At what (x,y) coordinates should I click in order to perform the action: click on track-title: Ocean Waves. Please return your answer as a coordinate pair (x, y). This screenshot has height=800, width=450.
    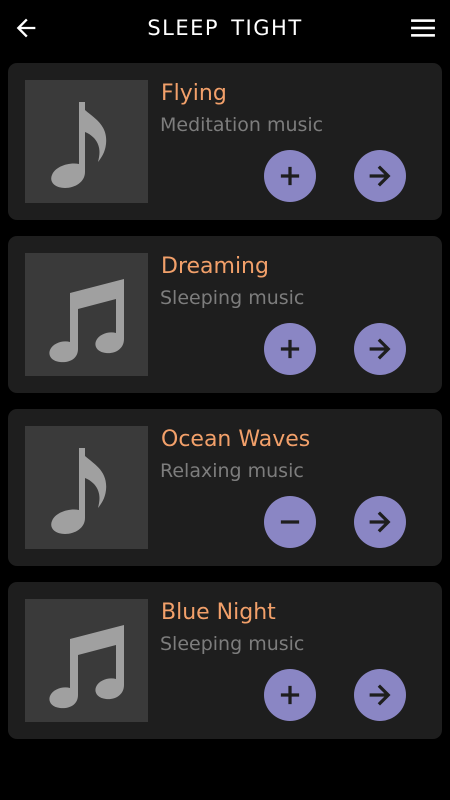
    Looking at the image, I should click on (236, 439).